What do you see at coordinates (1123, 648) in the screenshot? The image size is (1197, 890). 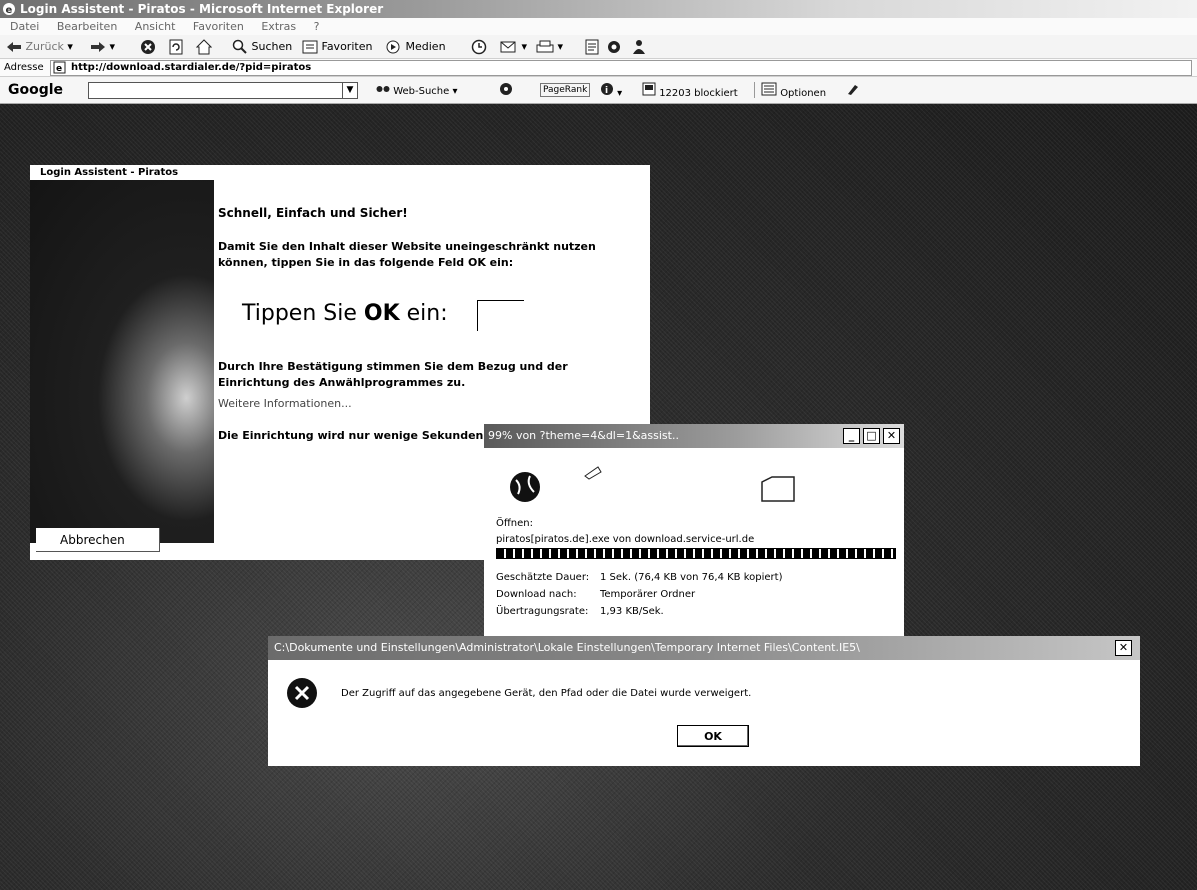 I see `error-close-button: ✕` at bounding box center [1123, 648].